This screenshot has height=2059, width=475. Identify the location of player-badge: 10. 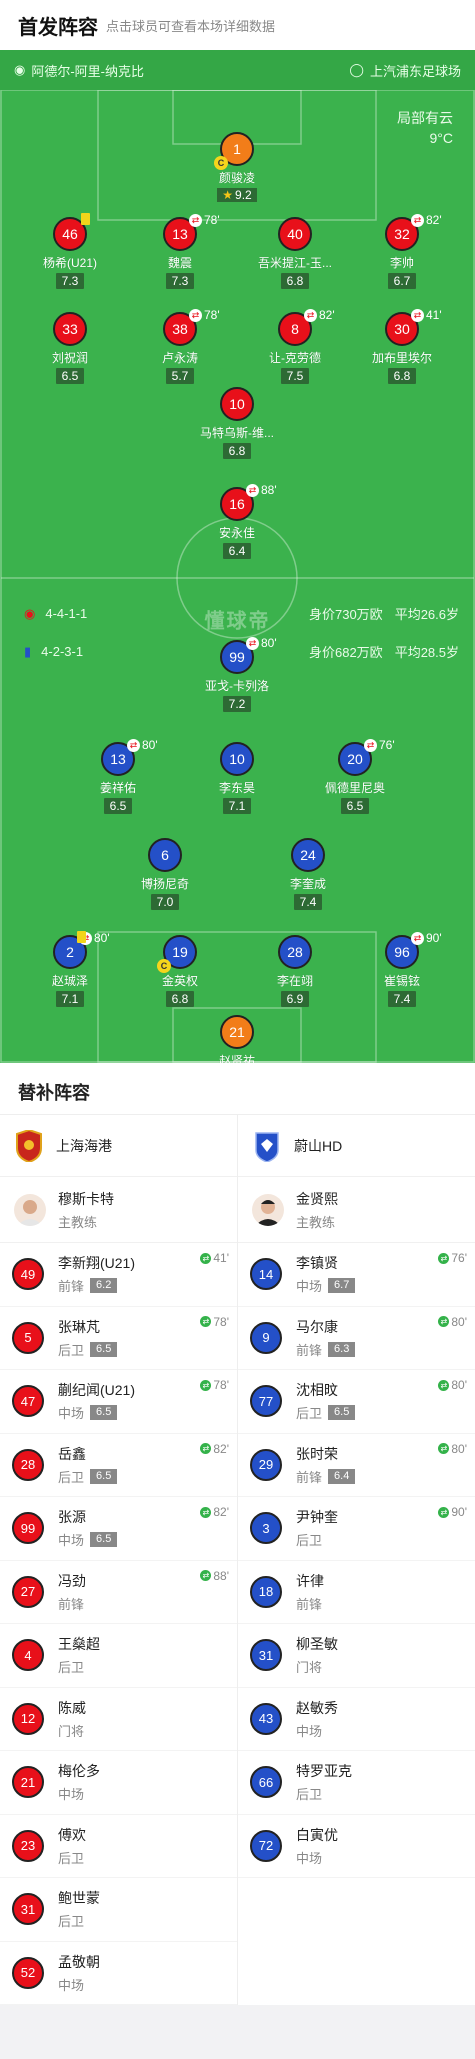
(237, 404).